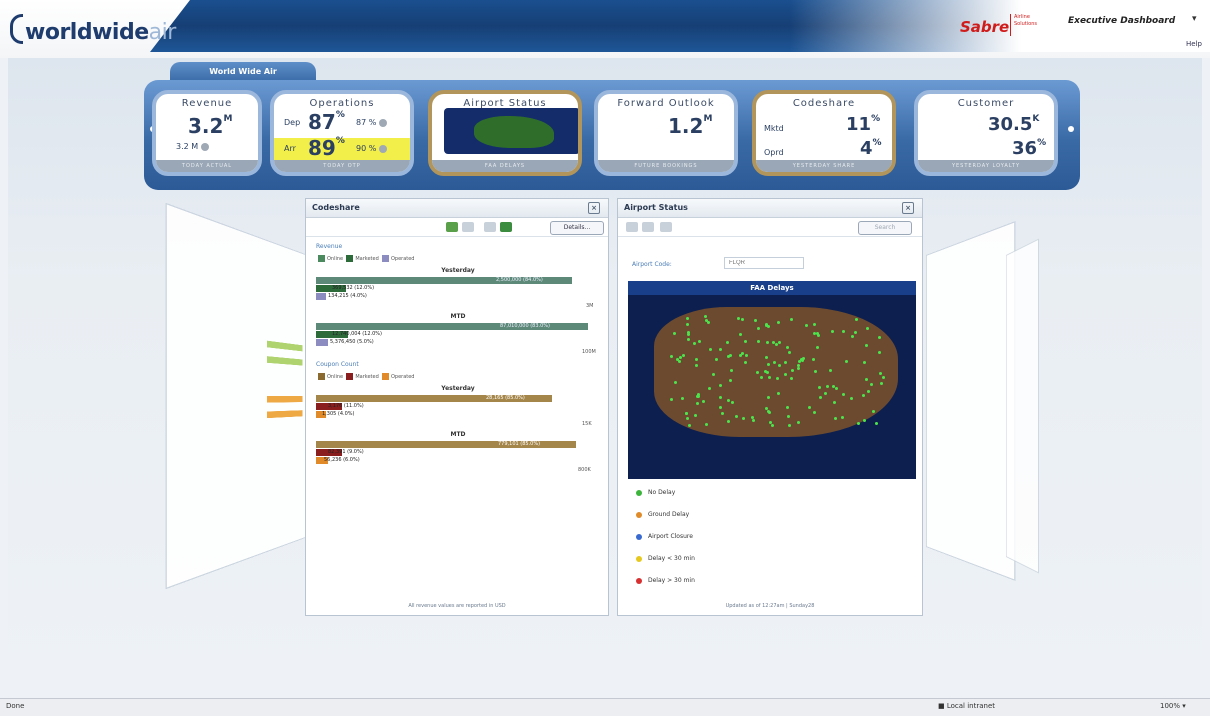 This screenshot has height=716, width=1210. Describe the element at coordinates (367, 259) in the screenshot. I see `legend-label: Marketed` at that location.